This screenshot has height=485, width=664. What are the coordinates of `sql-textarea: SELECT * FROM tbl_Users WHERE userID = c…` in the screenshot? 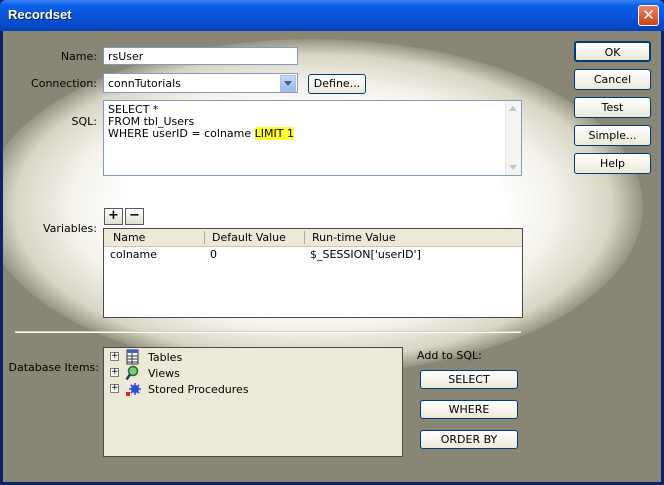 It's located at (312, 138).